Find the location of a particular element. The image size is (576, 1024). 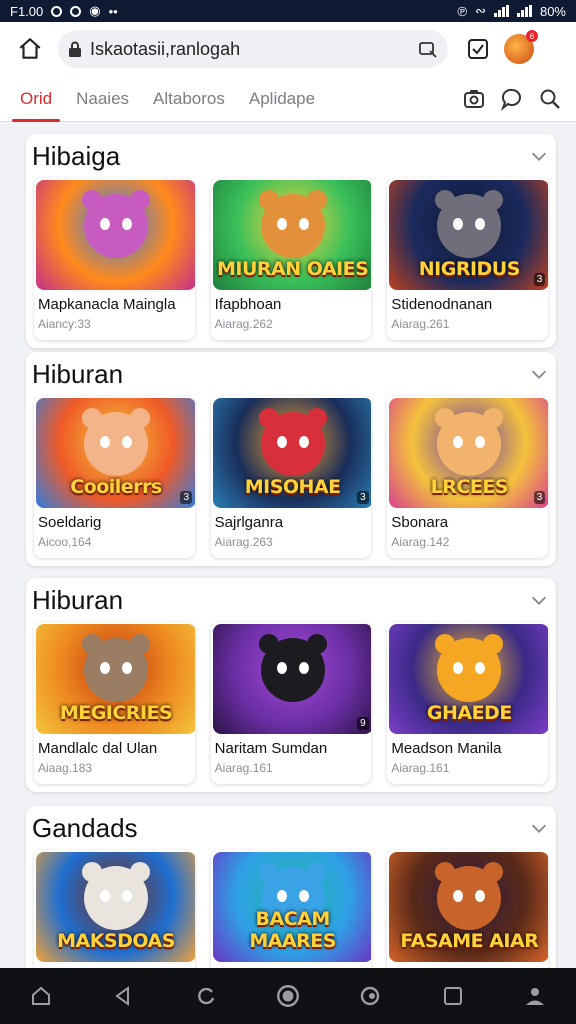

card-row: MAKSDOAS BACAM MAARES FASAME AIAR is located at coordinates (291, 909).